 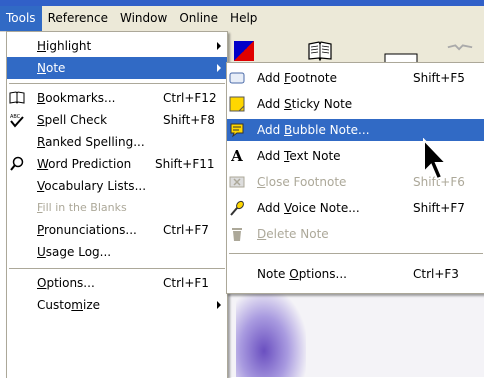 What do you see at coordinates (355, 234) in the screenshot?
I see `menu-item-delete-note: Delete Note` at bounding box center [355, 234].